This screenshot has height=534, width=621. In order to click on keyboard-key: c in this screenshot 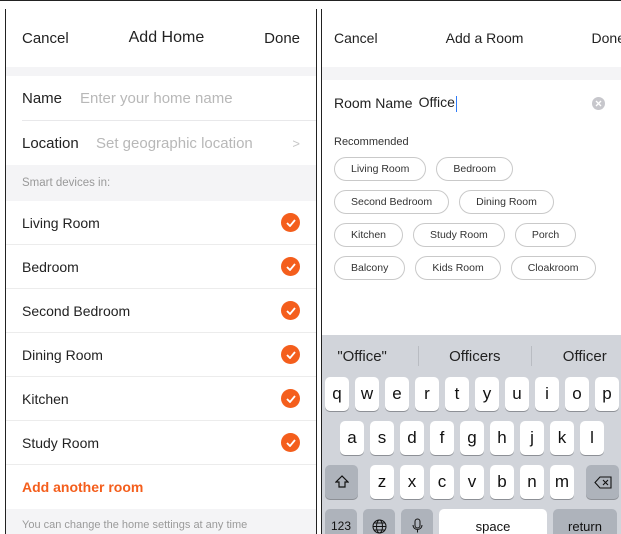, I will do `click(442, 482)`.